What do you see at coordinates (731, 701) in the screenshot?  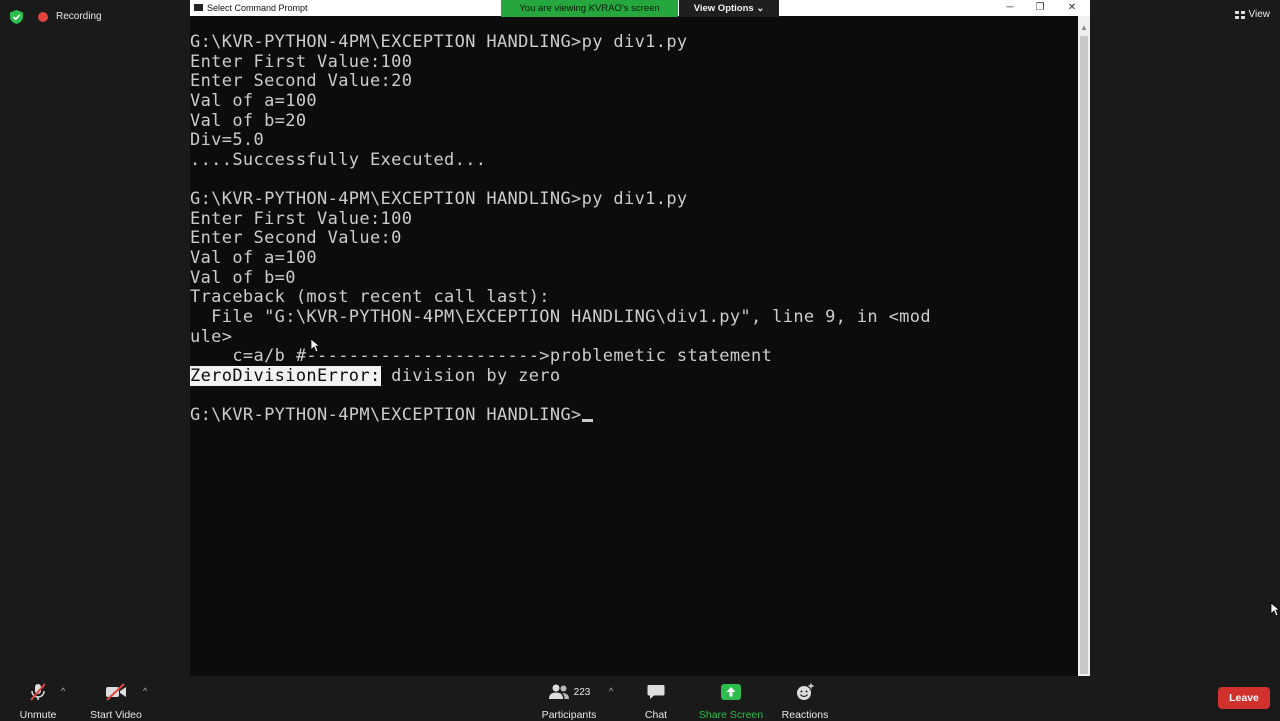 I see `share-screen-button: Share Screen` at bounding box center [731, 701].